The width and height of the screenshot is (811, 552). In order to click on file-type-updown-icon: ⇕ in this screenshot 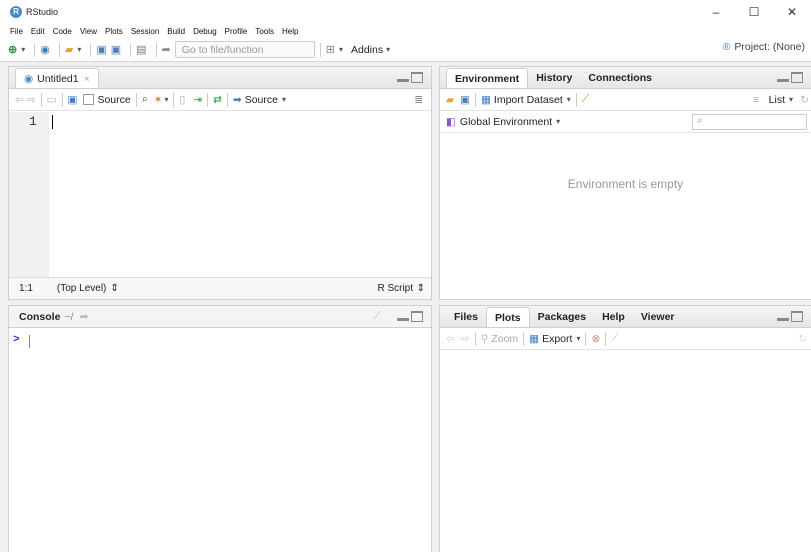, I will do `click(421, 288)`.